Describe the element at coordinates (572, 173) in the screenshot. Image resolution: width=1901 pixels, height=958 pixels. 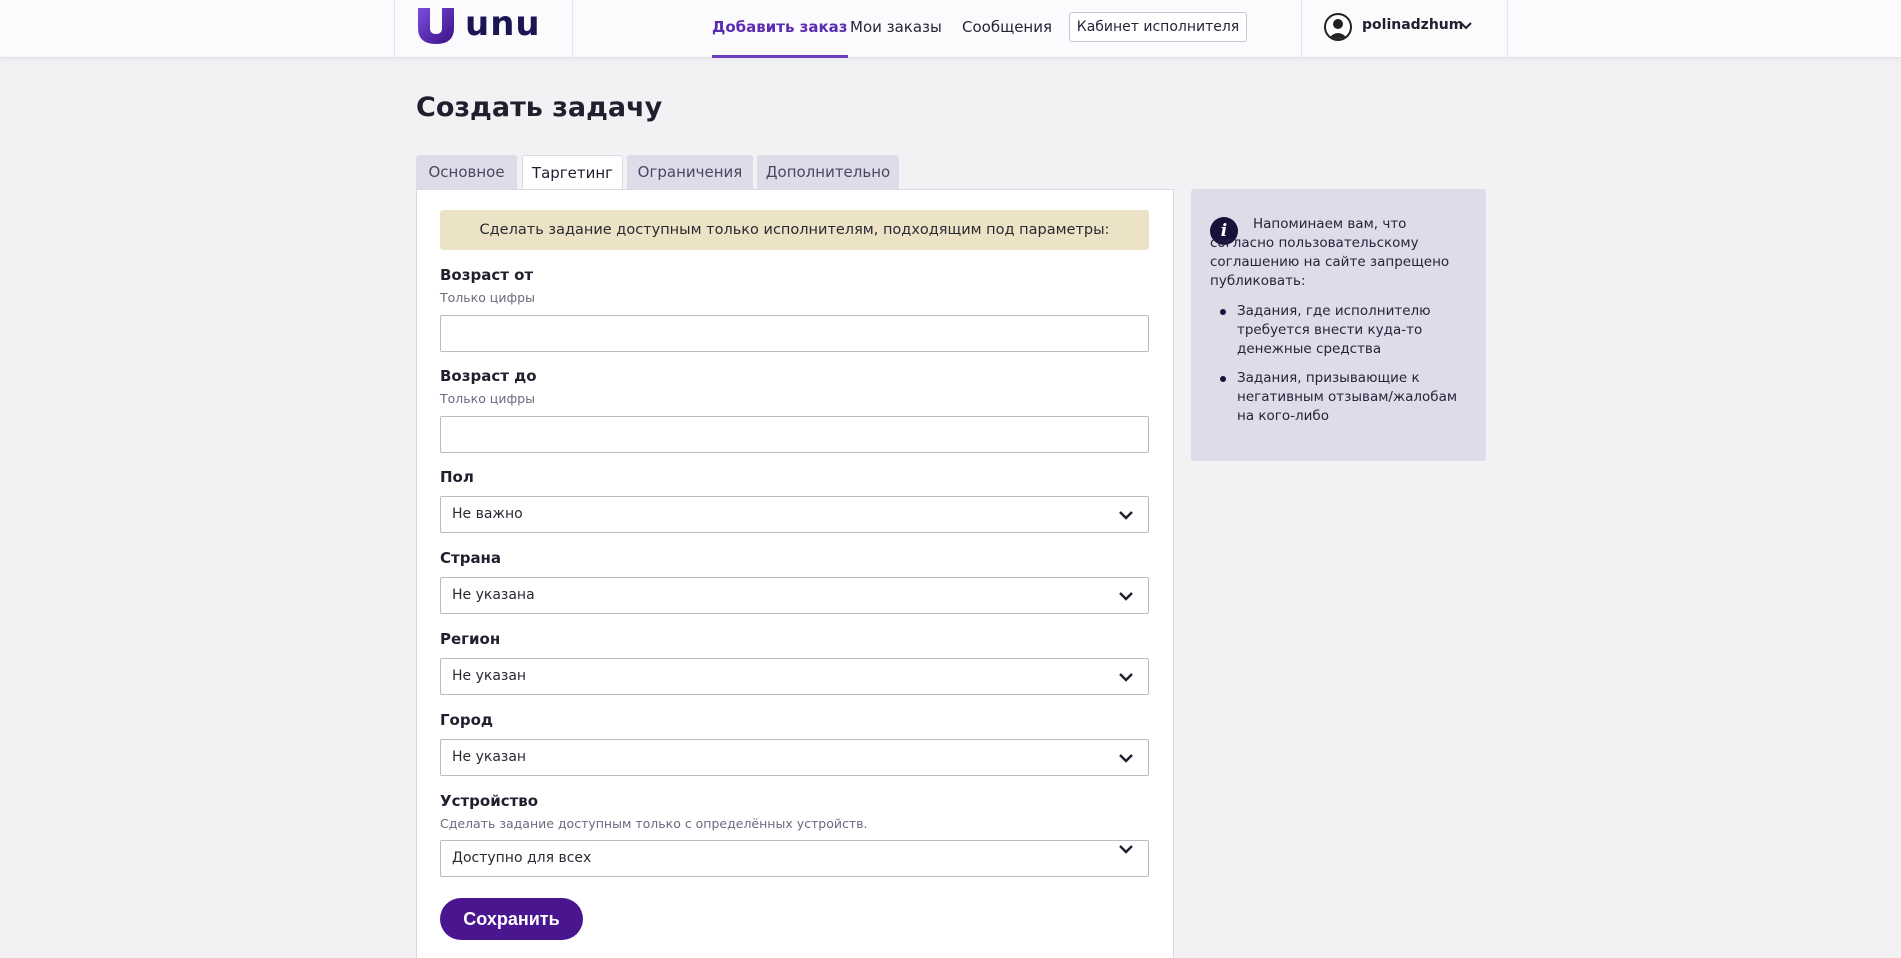
I see `tab-targeting: Таргетинг` at that location.